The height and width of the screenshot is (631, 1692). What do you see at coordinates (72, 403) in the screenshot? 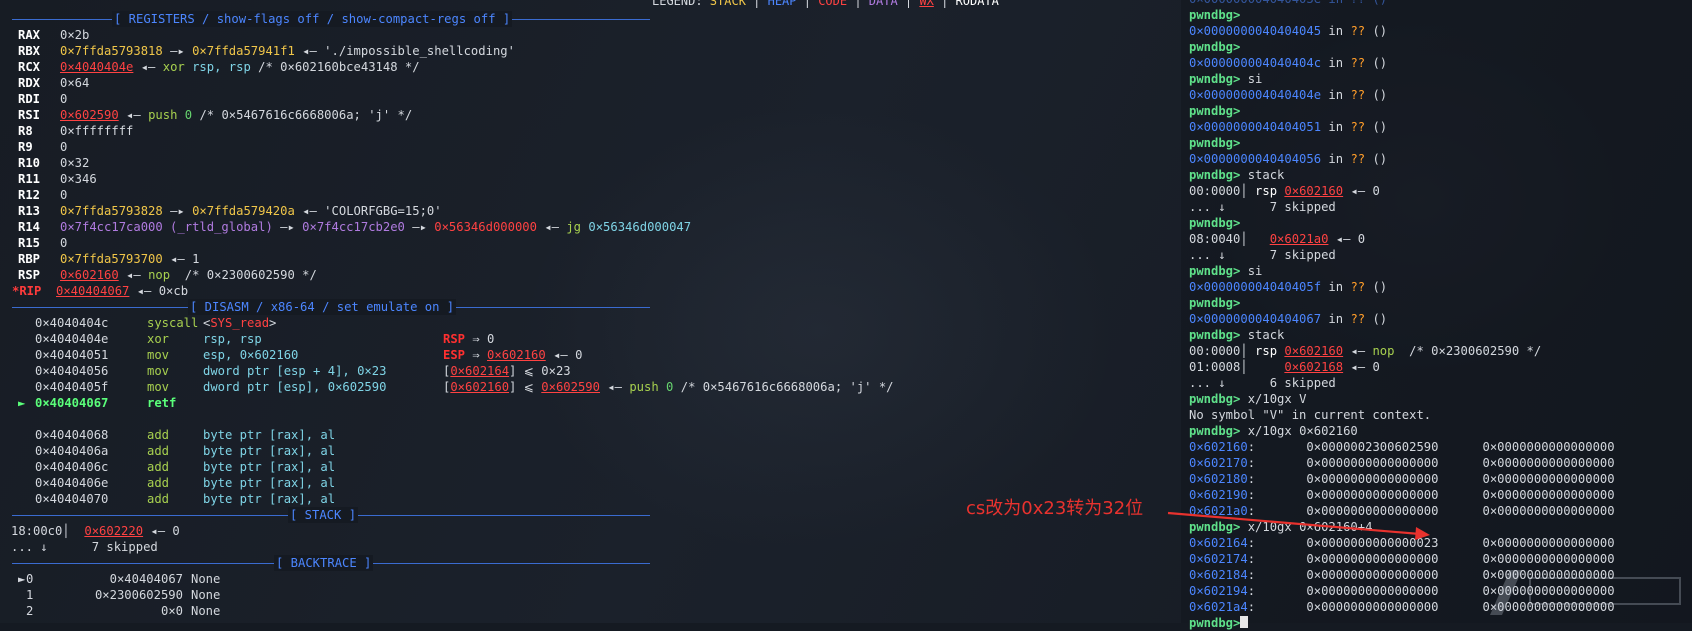
I see `instruction-address: 0×40404067` at bounding box center [72, 403].